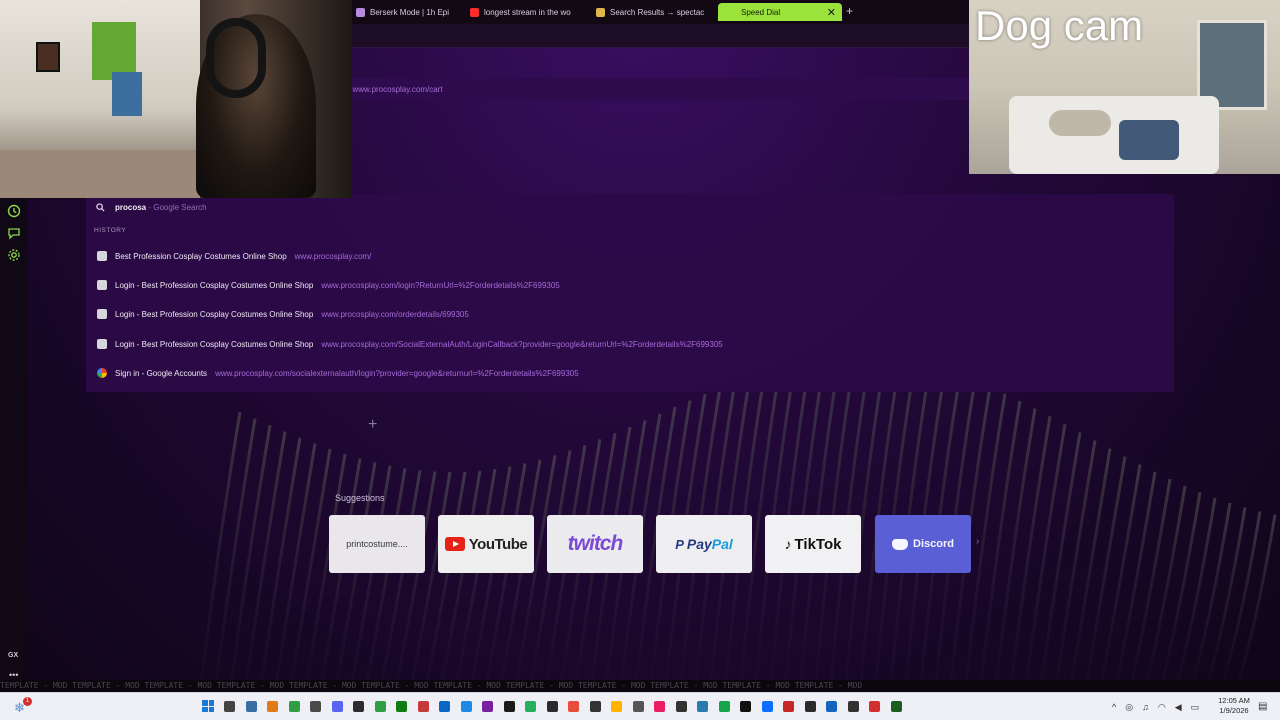  What do you see at coordinates (176, 99) in the screenshot?
I see `streamer-webcam` at bounding box center [176, 99].